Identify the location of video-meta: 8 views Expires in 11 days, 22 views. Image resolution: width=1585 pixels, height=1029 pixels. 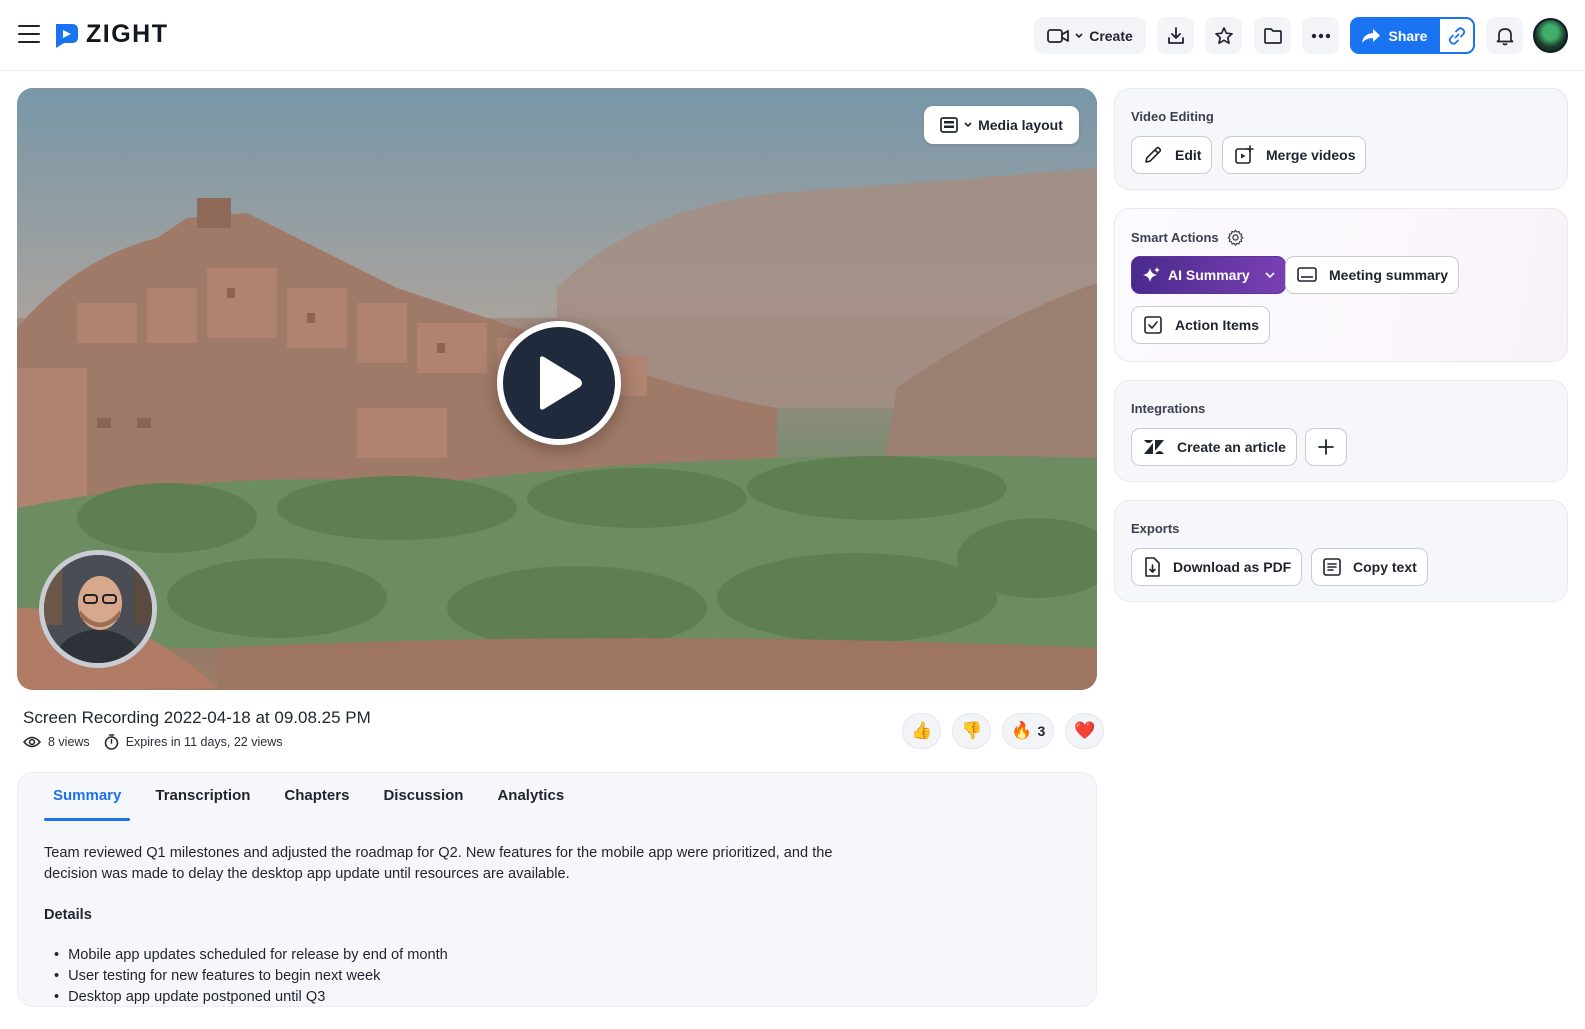
(152, 742).